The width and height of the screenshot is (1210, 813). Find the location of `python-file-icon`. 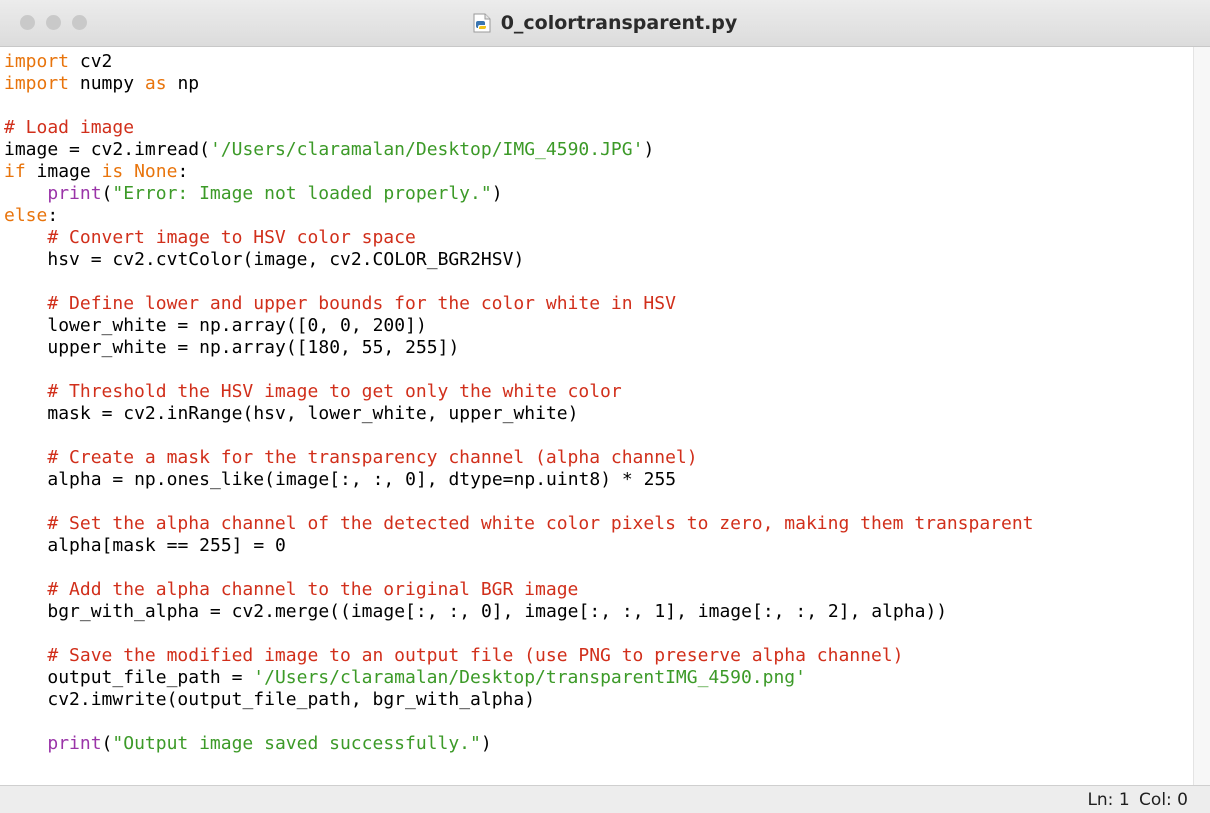

python-file-icon is located at coordinates (482, 23).